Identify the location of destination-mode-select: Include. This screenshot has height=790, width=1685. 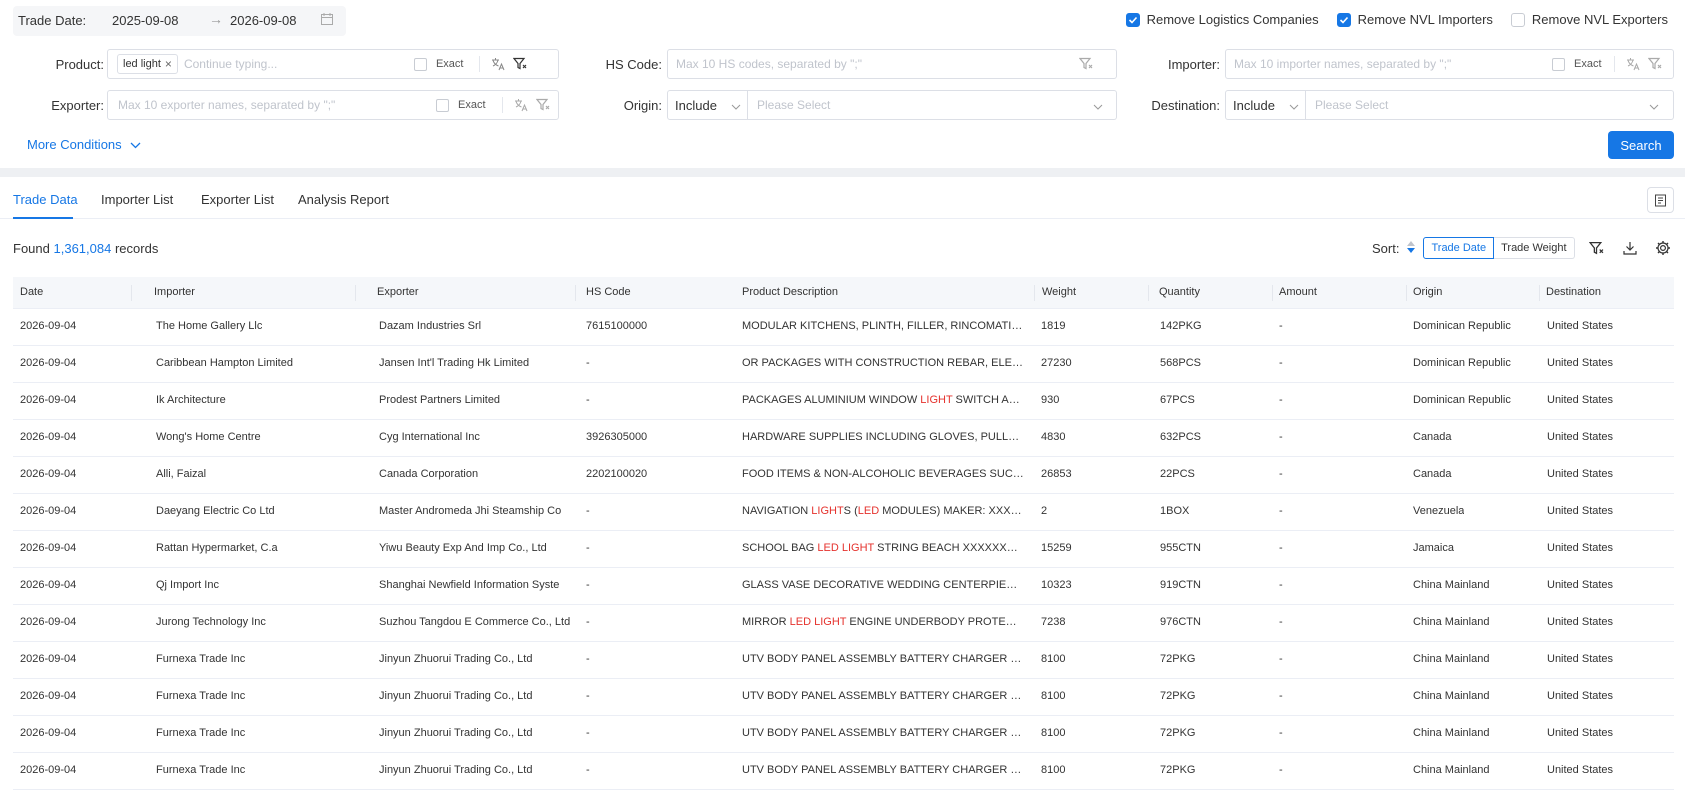
(1265, 105).